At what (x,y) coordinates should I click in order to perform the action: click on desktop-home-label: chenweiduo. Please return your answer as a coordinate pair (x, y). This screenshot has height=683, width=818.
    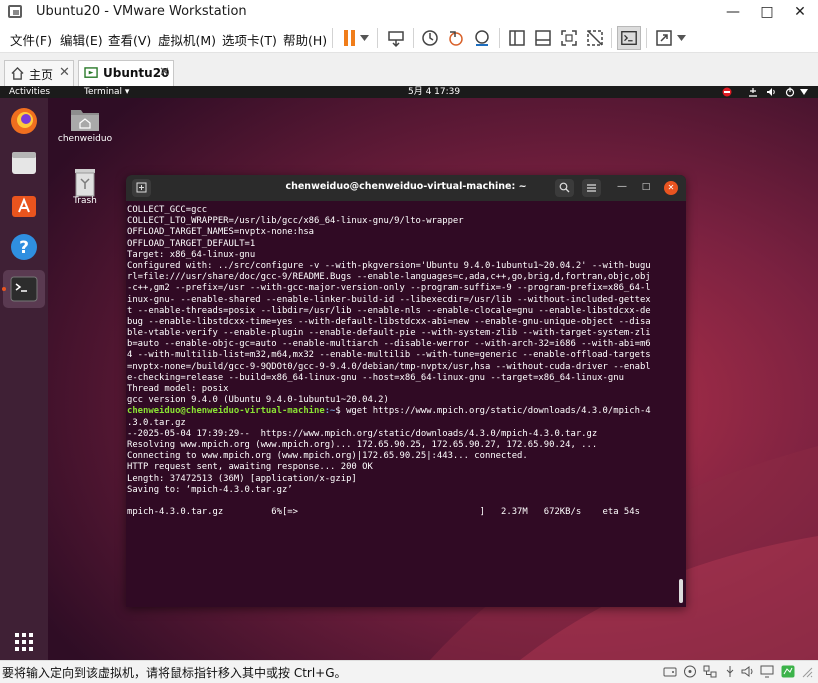
    Looking at the image, I should click on (85, 139).